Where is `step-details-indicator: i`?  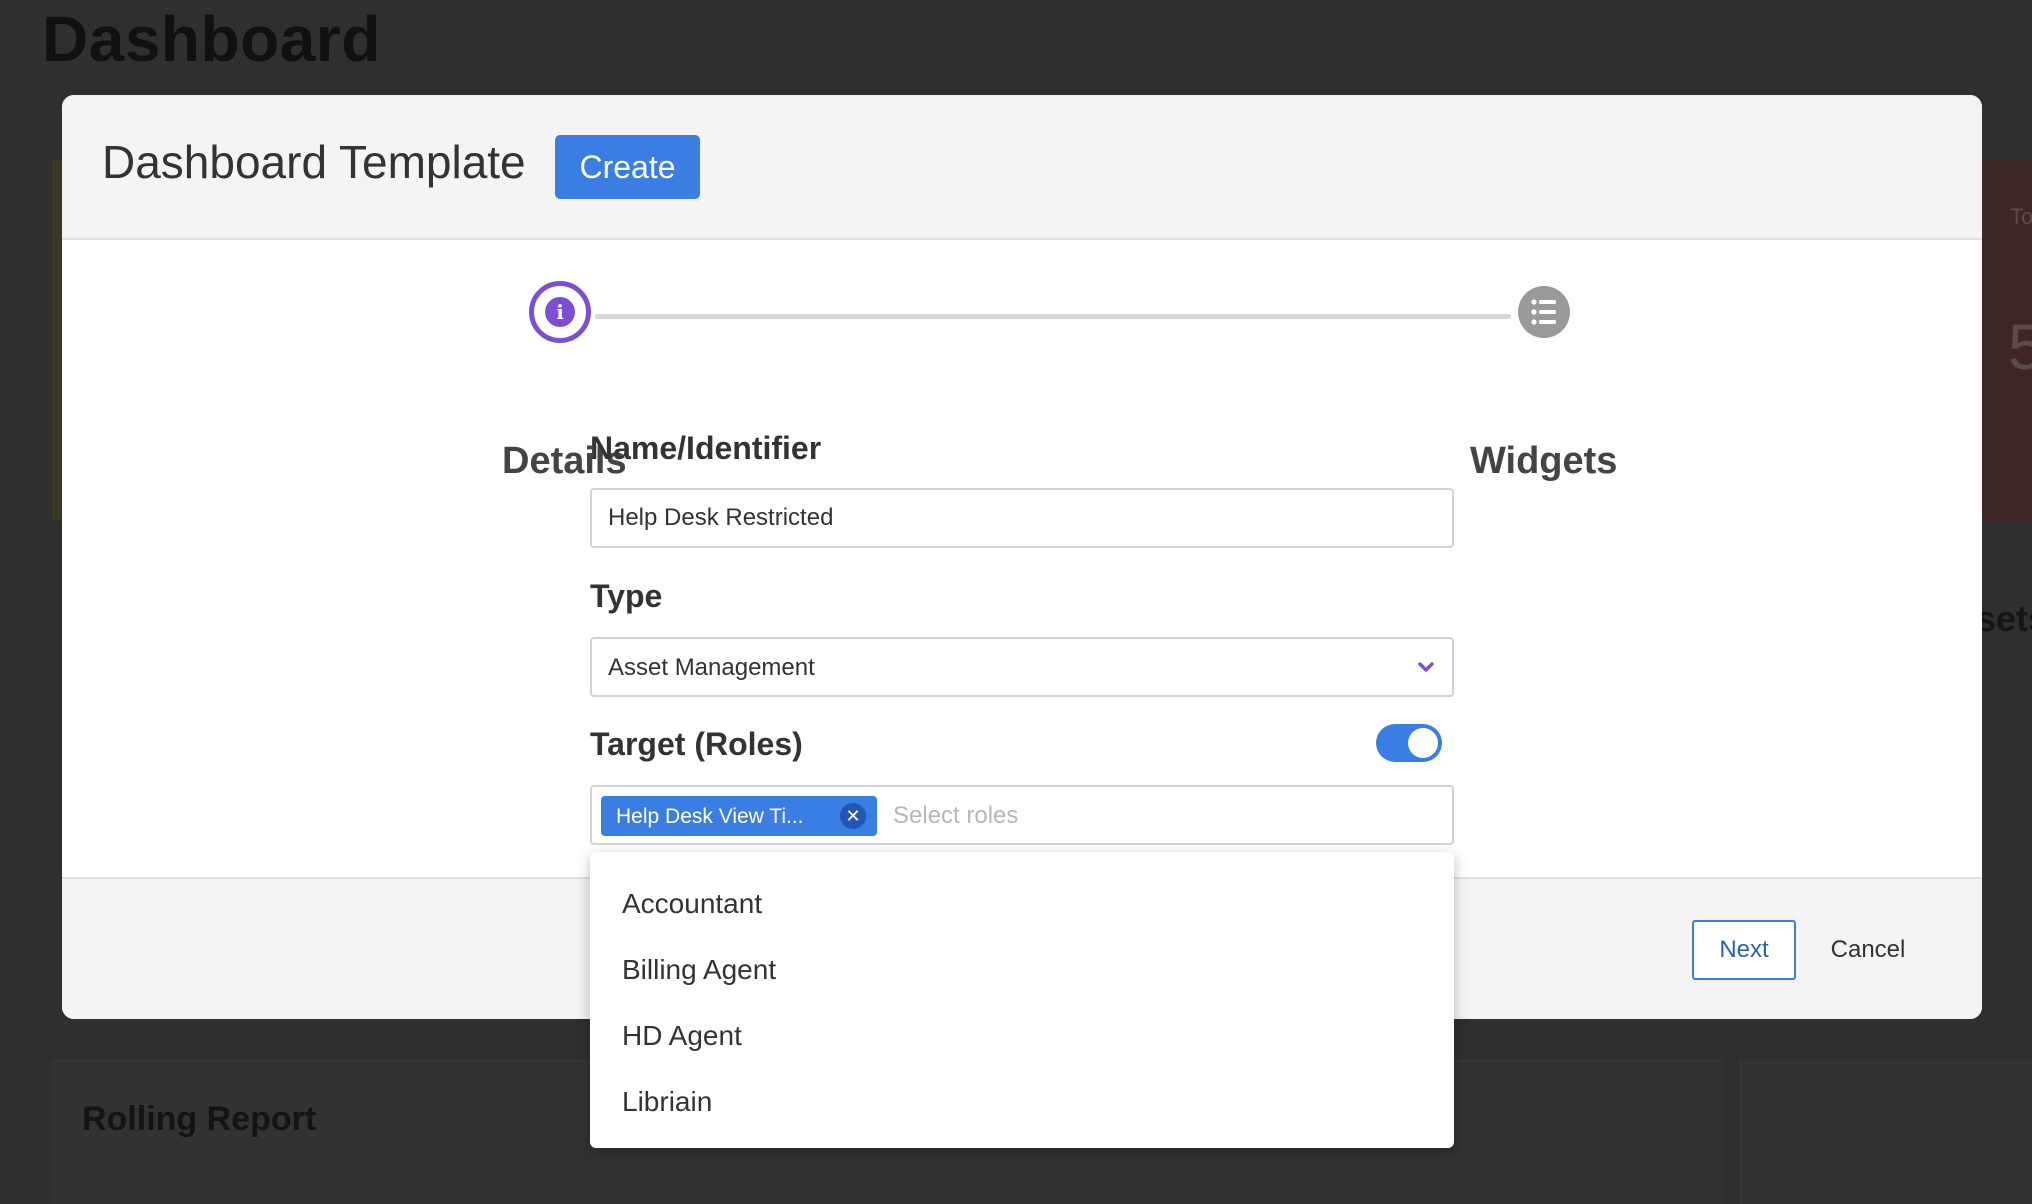
step-details-indicator: i is located at coordinates (560, 312).